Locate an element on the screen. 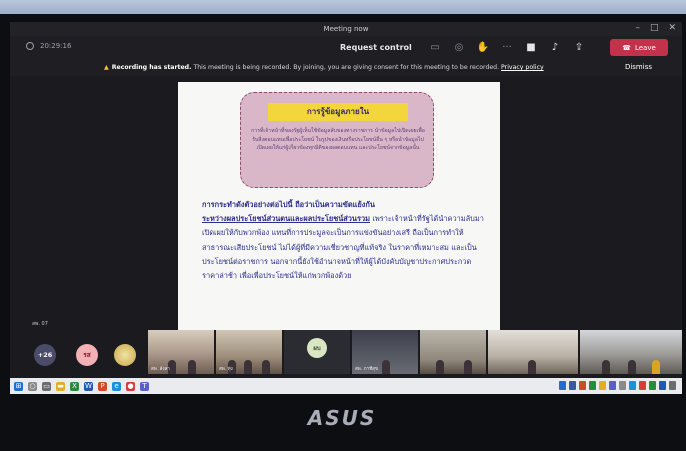 This screenshot has width=686, height=451. video-tile: ผบ is located at coordinates (317, 352).